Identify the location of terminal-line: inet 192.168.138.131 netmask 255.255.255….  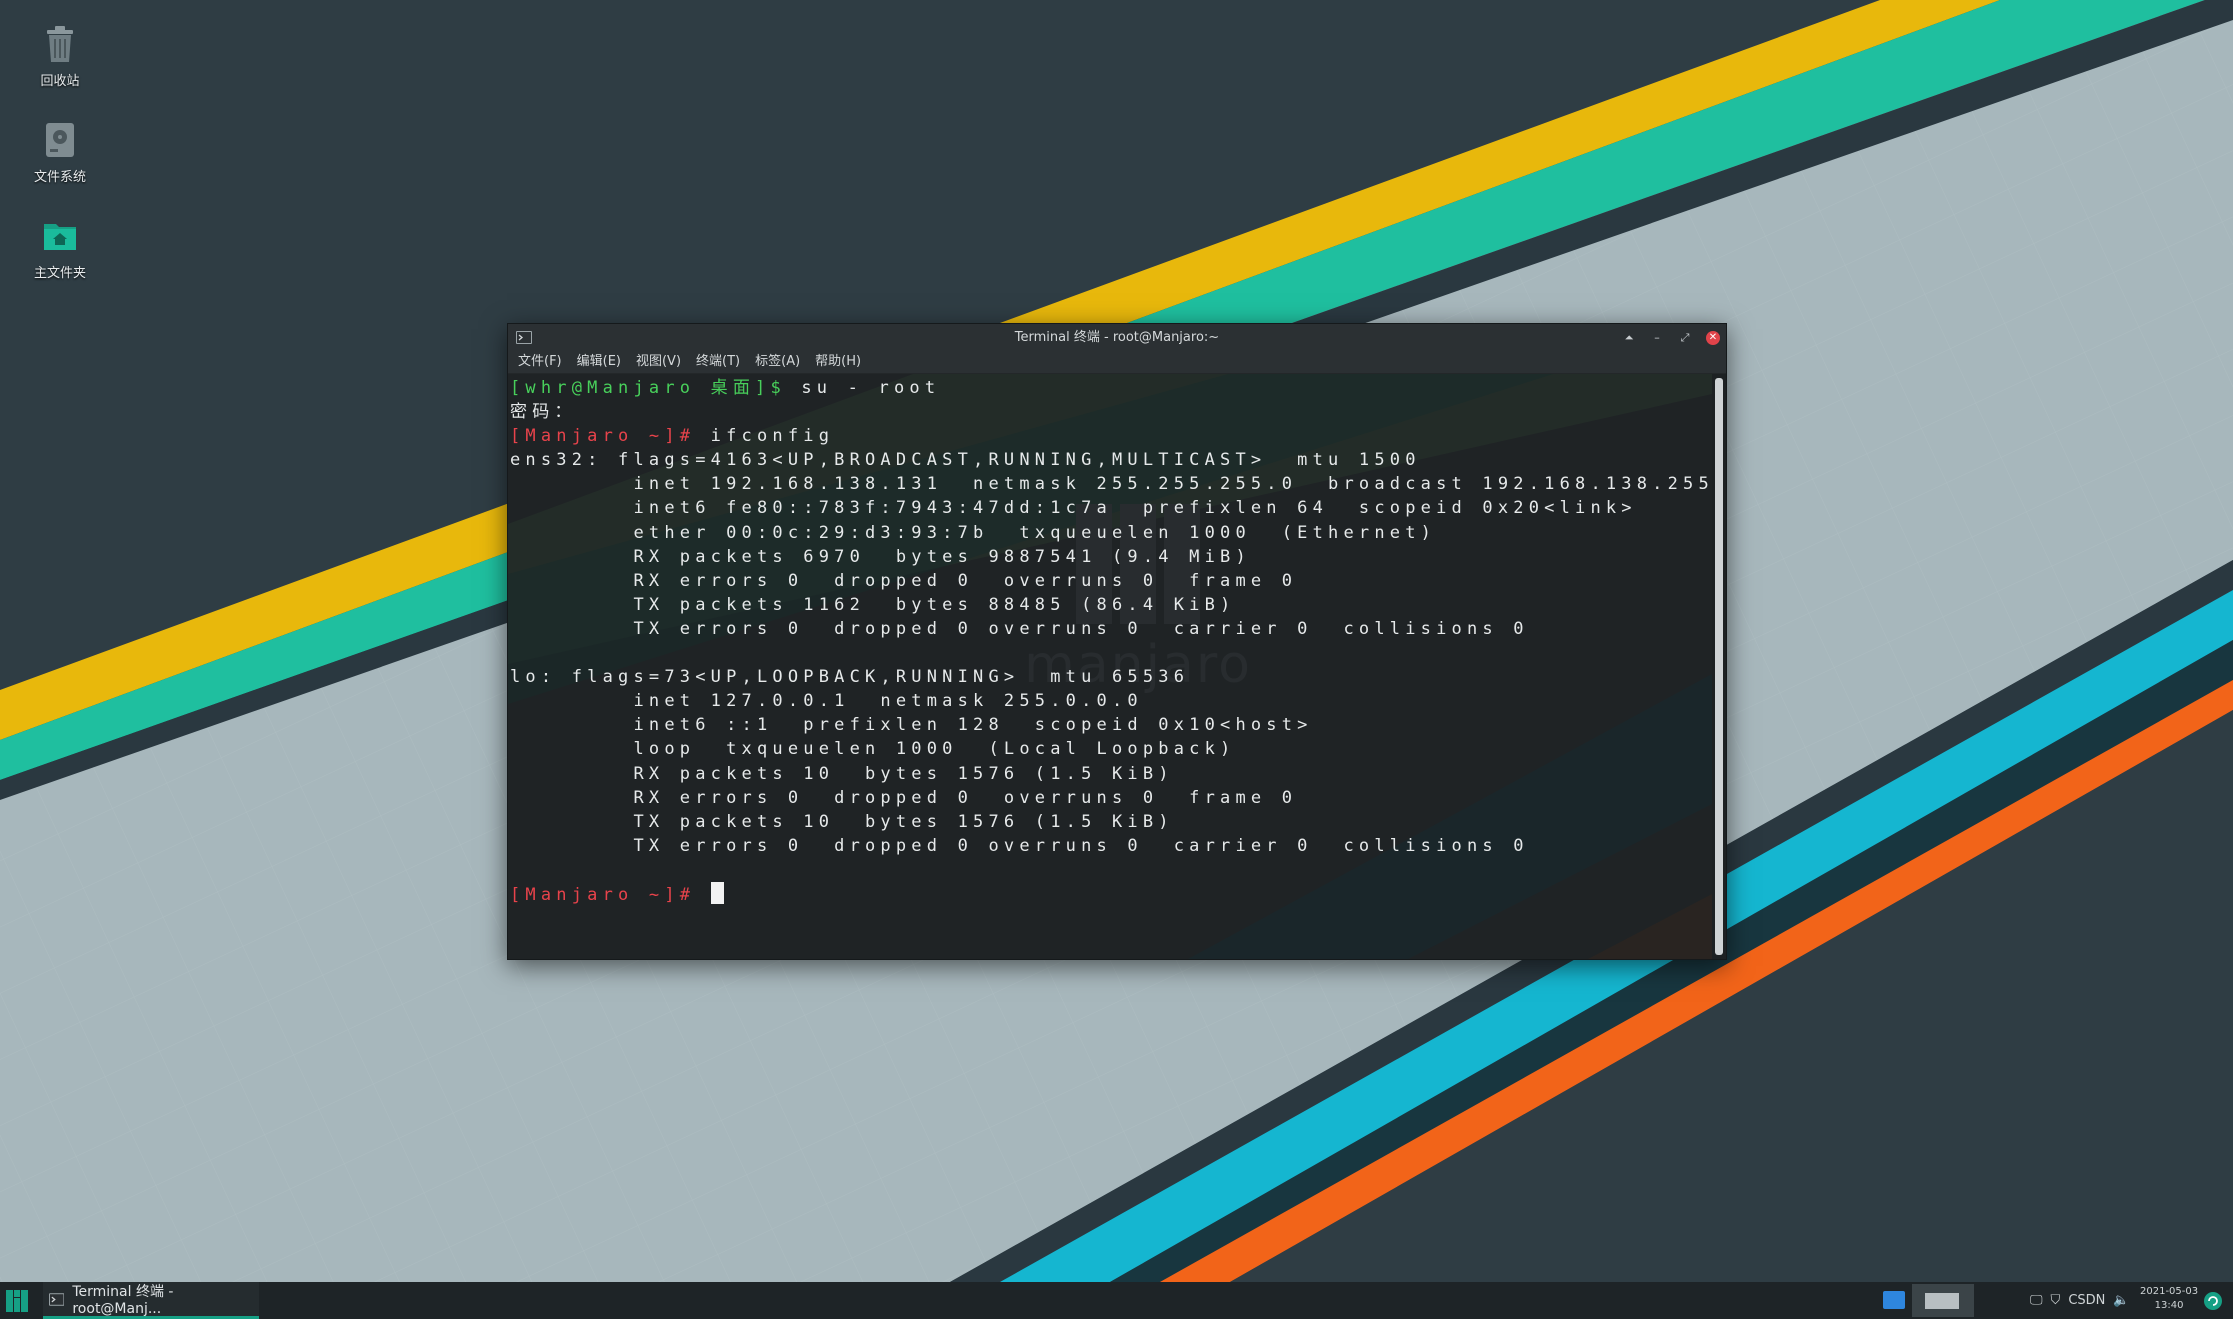
(1111, 484).